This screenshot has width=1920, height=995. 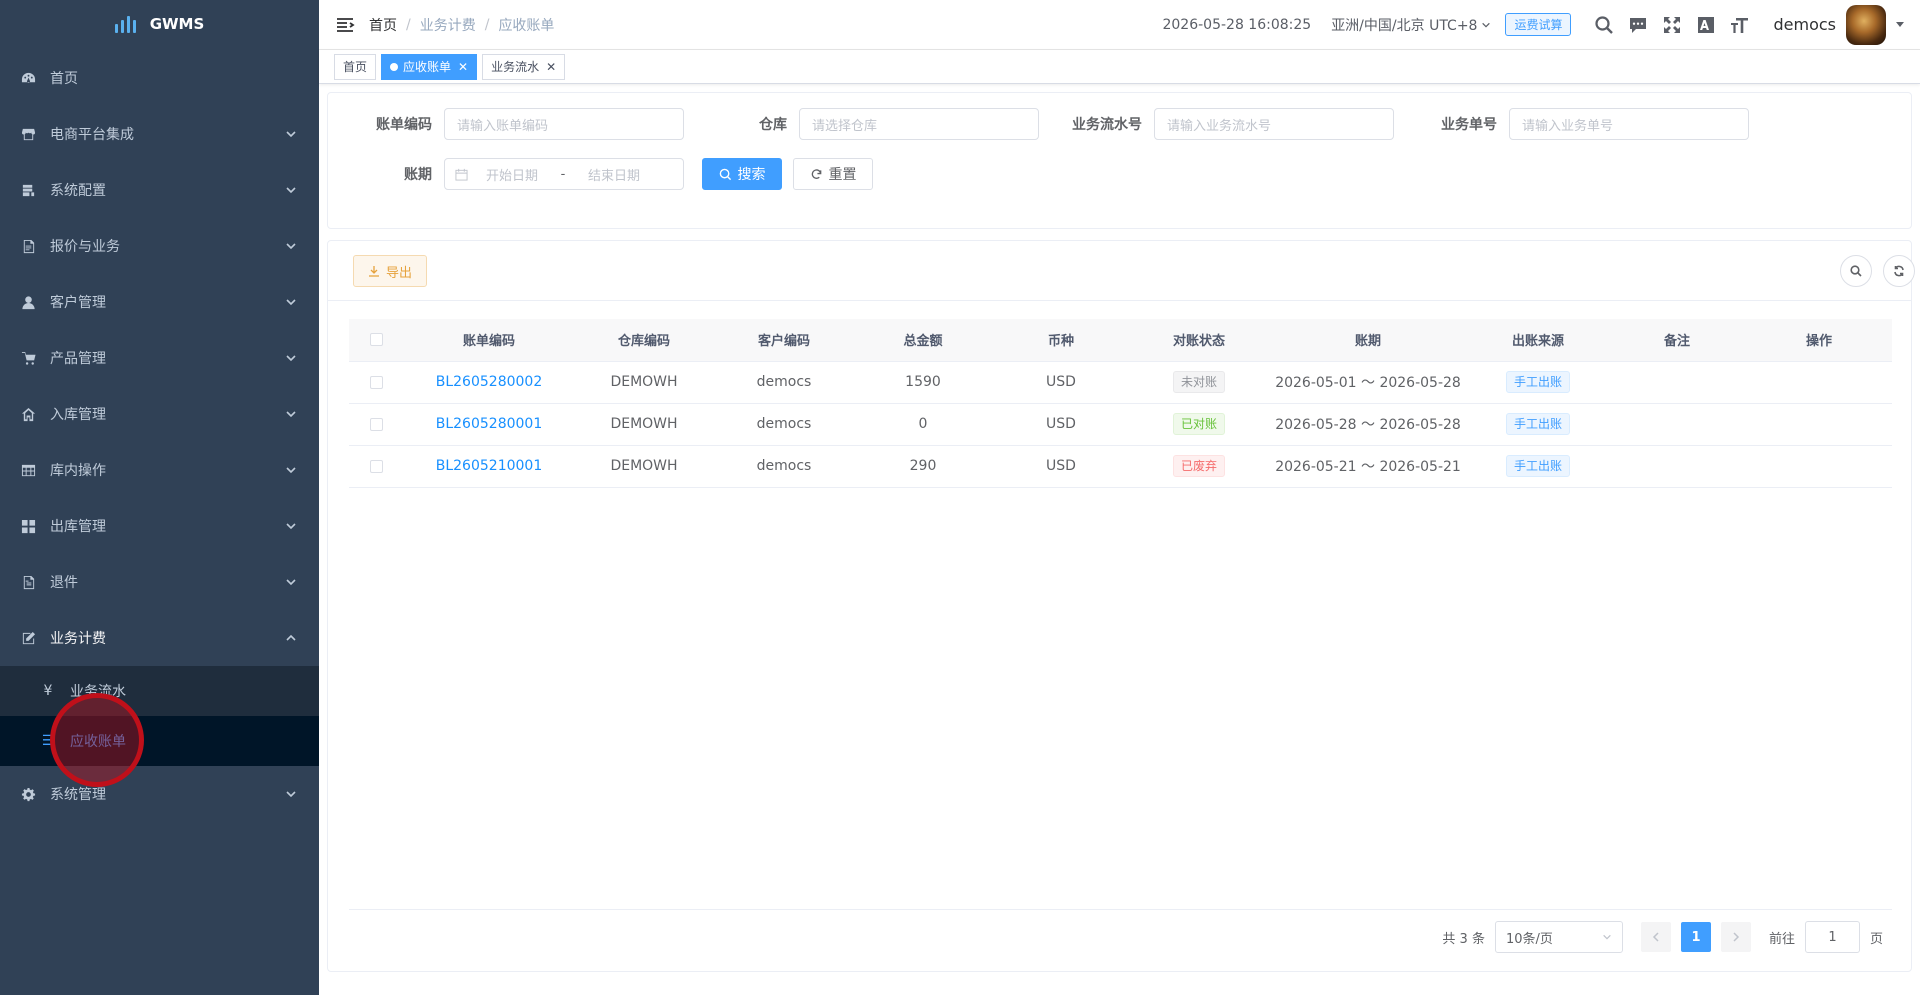 I want to click on logo: GWMS, so click(x=159, y=24).